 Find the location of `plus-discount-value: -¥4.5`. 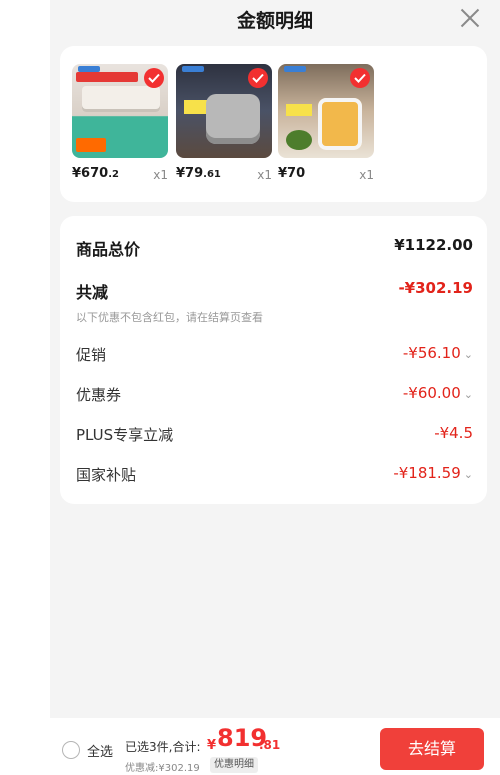

plus-discount-value: -¥4.5 is located at coordinates (453, 433).